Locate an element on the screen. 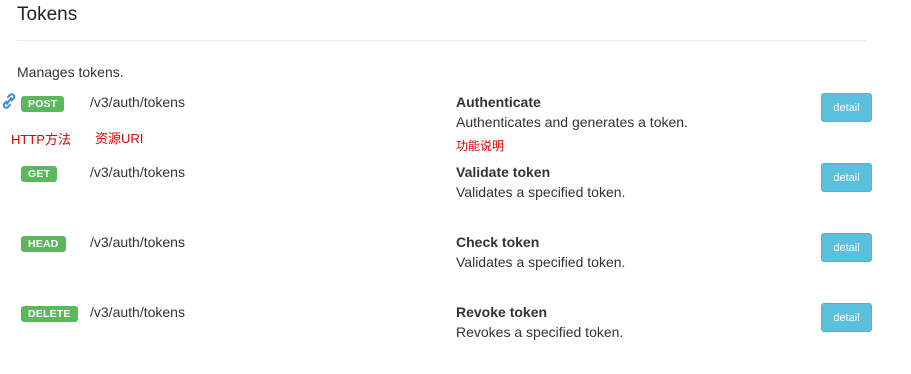 The width and height of the screenshot is (911, 374). operation-title: Check token is located at coordinates (498, 242).